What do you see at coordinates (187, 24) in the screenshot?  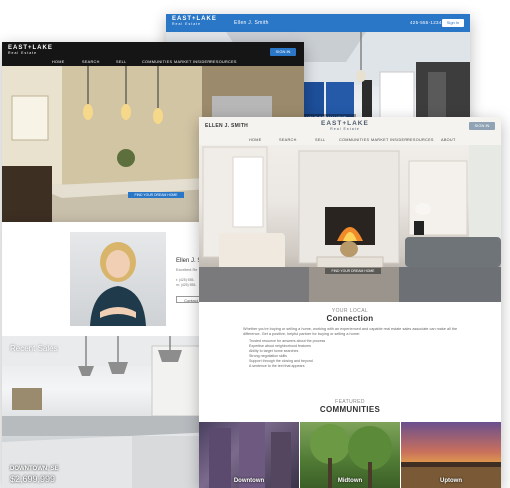 I see `back-logo-tagline: Real Estate` at bounding box center [187, 24].